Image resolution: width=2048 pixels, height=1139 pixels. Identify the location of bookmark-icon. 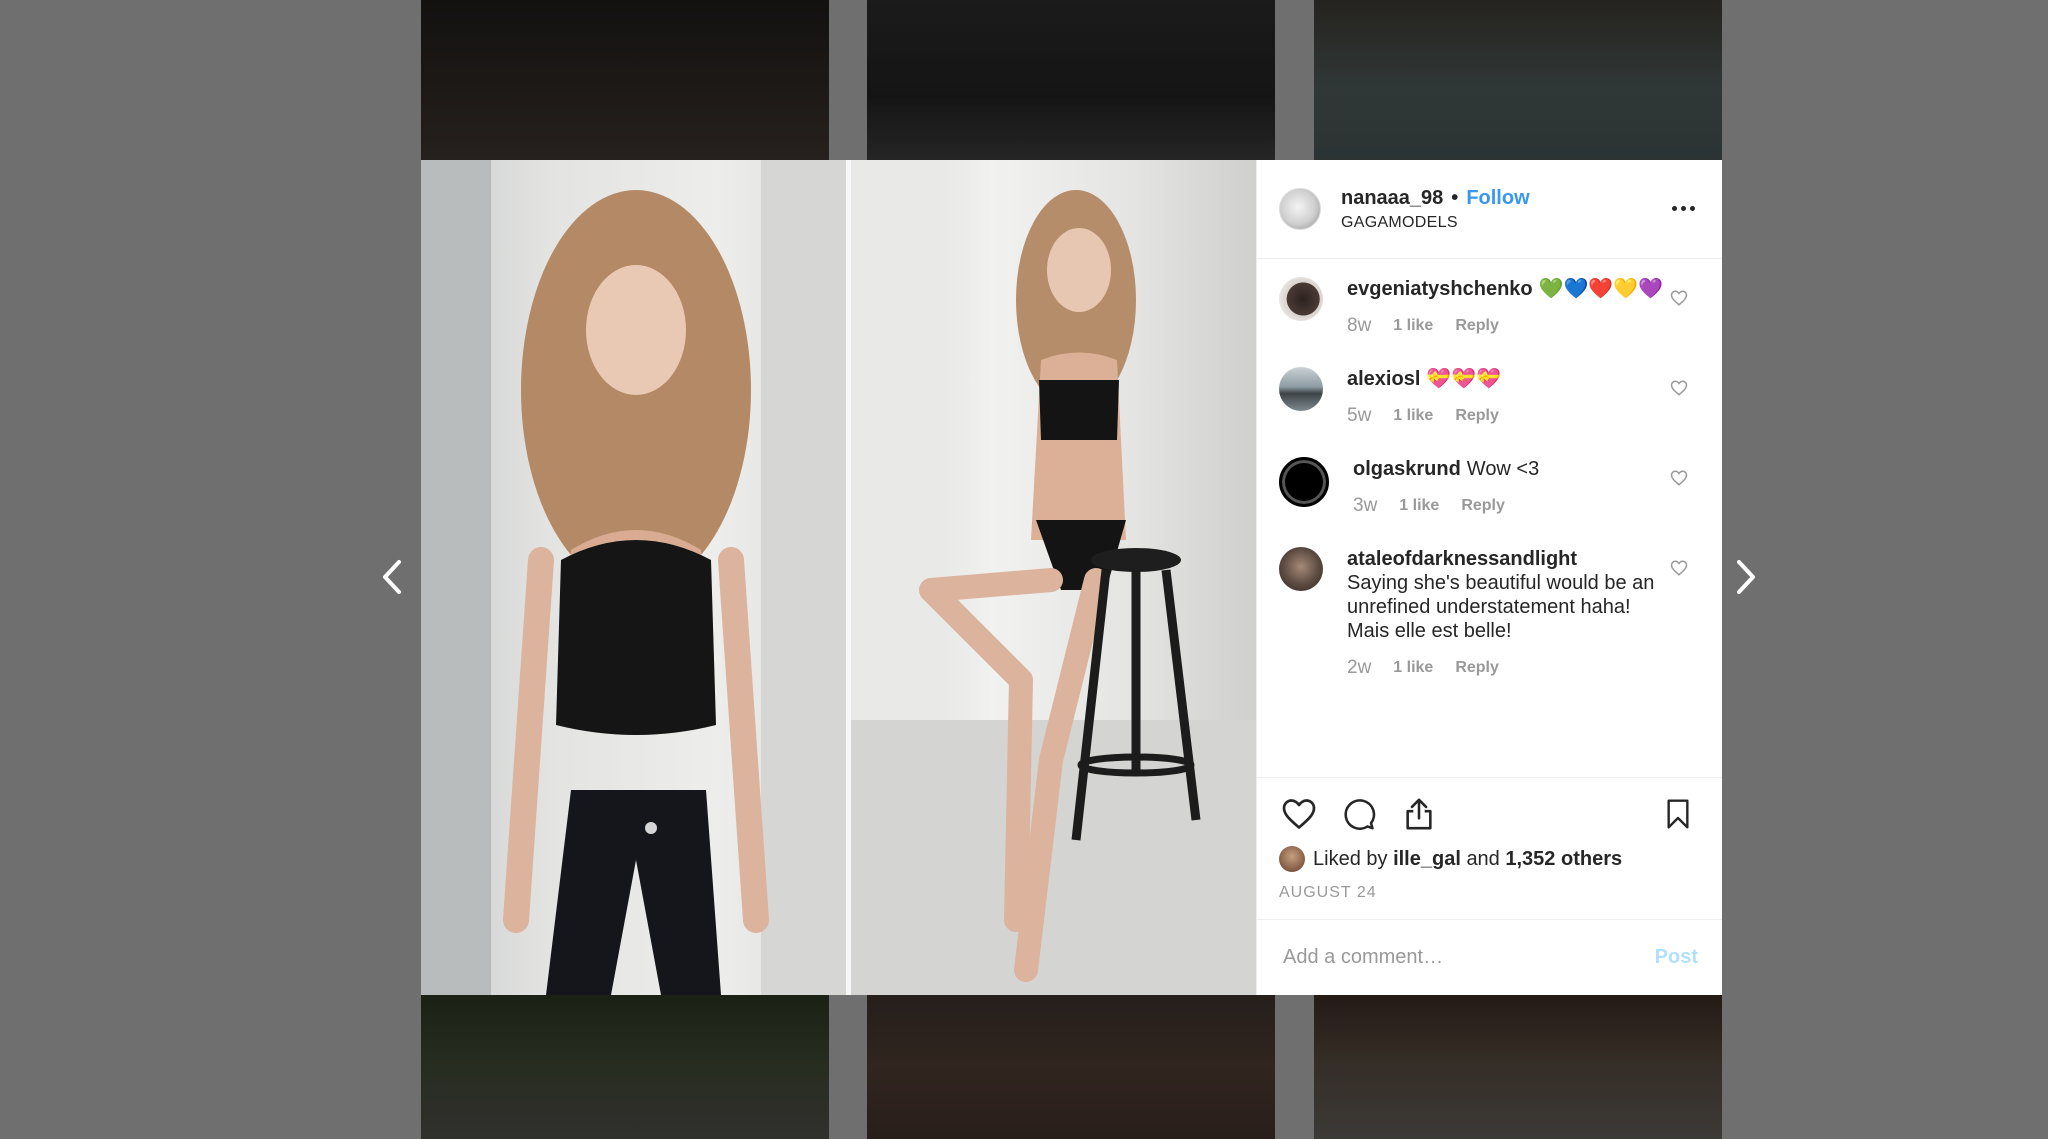
(1678, 814).